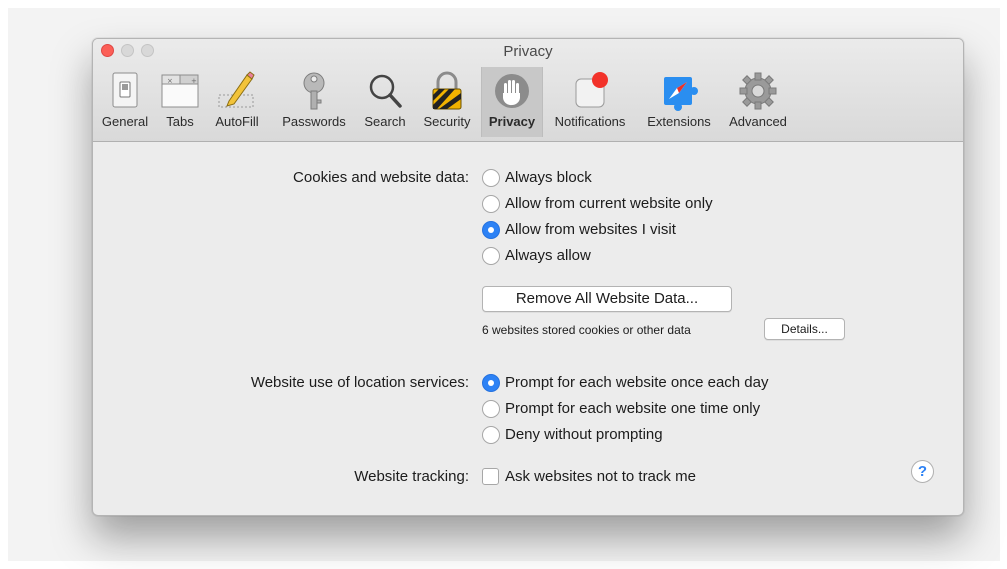 Image resolution: width=1007 pixels, height=569 pixels. Describe the element at coordinates (758, 121) in the screenshot. I see `tab-advanced-label: Advanced` at that location.